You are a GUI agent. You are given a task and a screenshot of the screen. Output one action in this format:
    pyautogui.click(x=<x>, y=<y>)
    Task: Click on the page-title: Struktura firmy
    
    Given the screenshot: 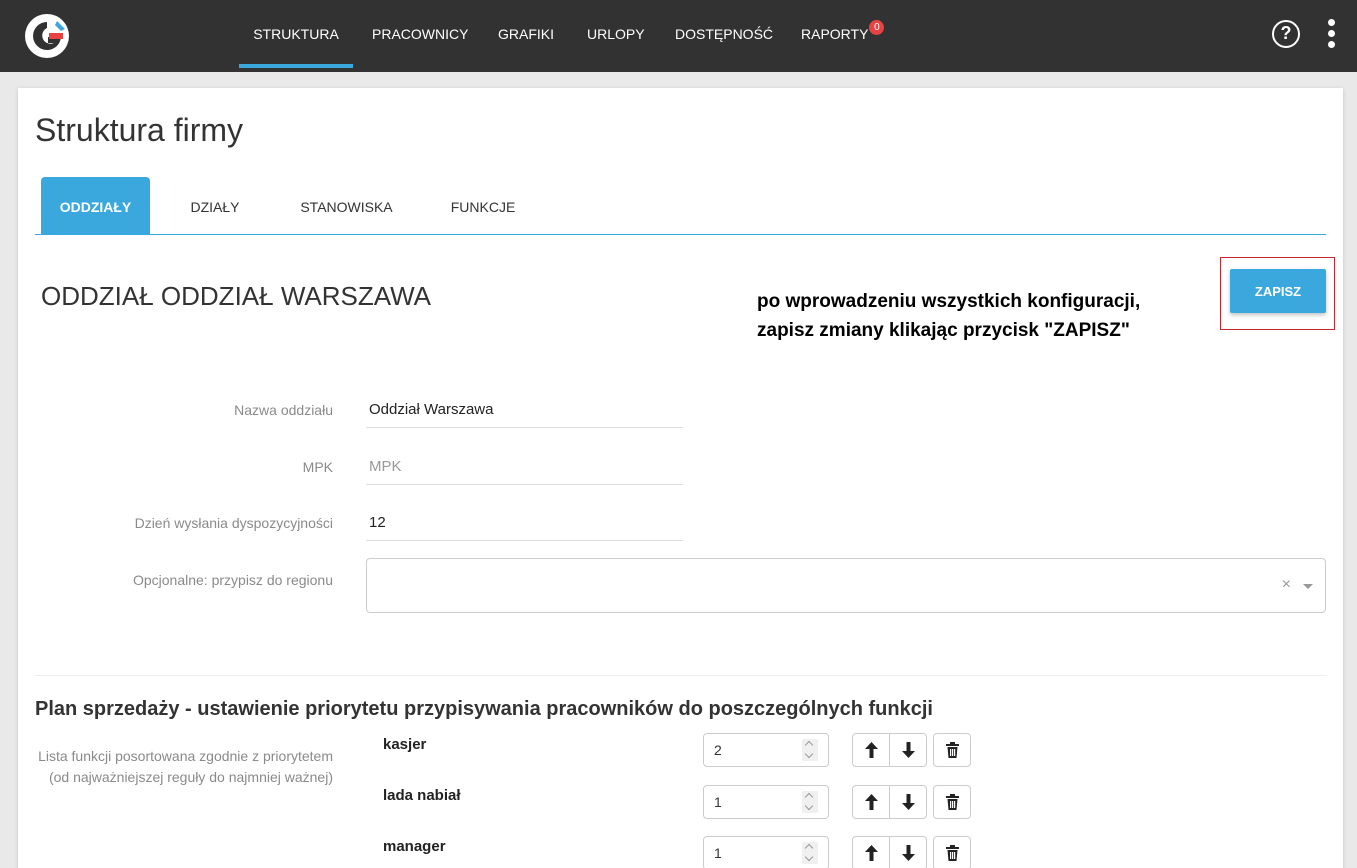 What is the action you would take?
    pyautogui.click(x=139, y=130)
    